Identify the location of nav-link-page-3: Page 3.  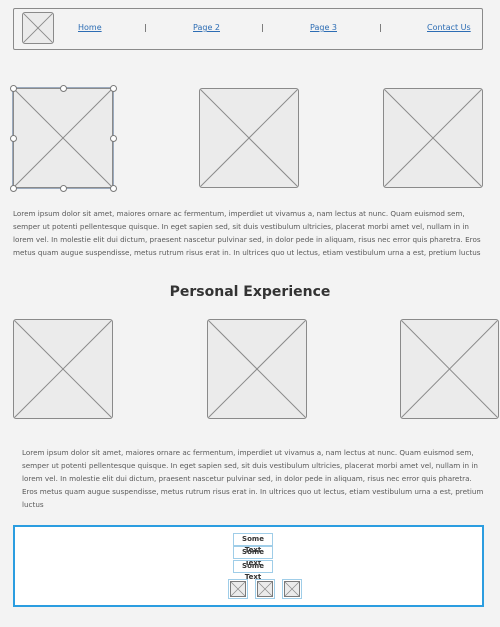
(323, 28).